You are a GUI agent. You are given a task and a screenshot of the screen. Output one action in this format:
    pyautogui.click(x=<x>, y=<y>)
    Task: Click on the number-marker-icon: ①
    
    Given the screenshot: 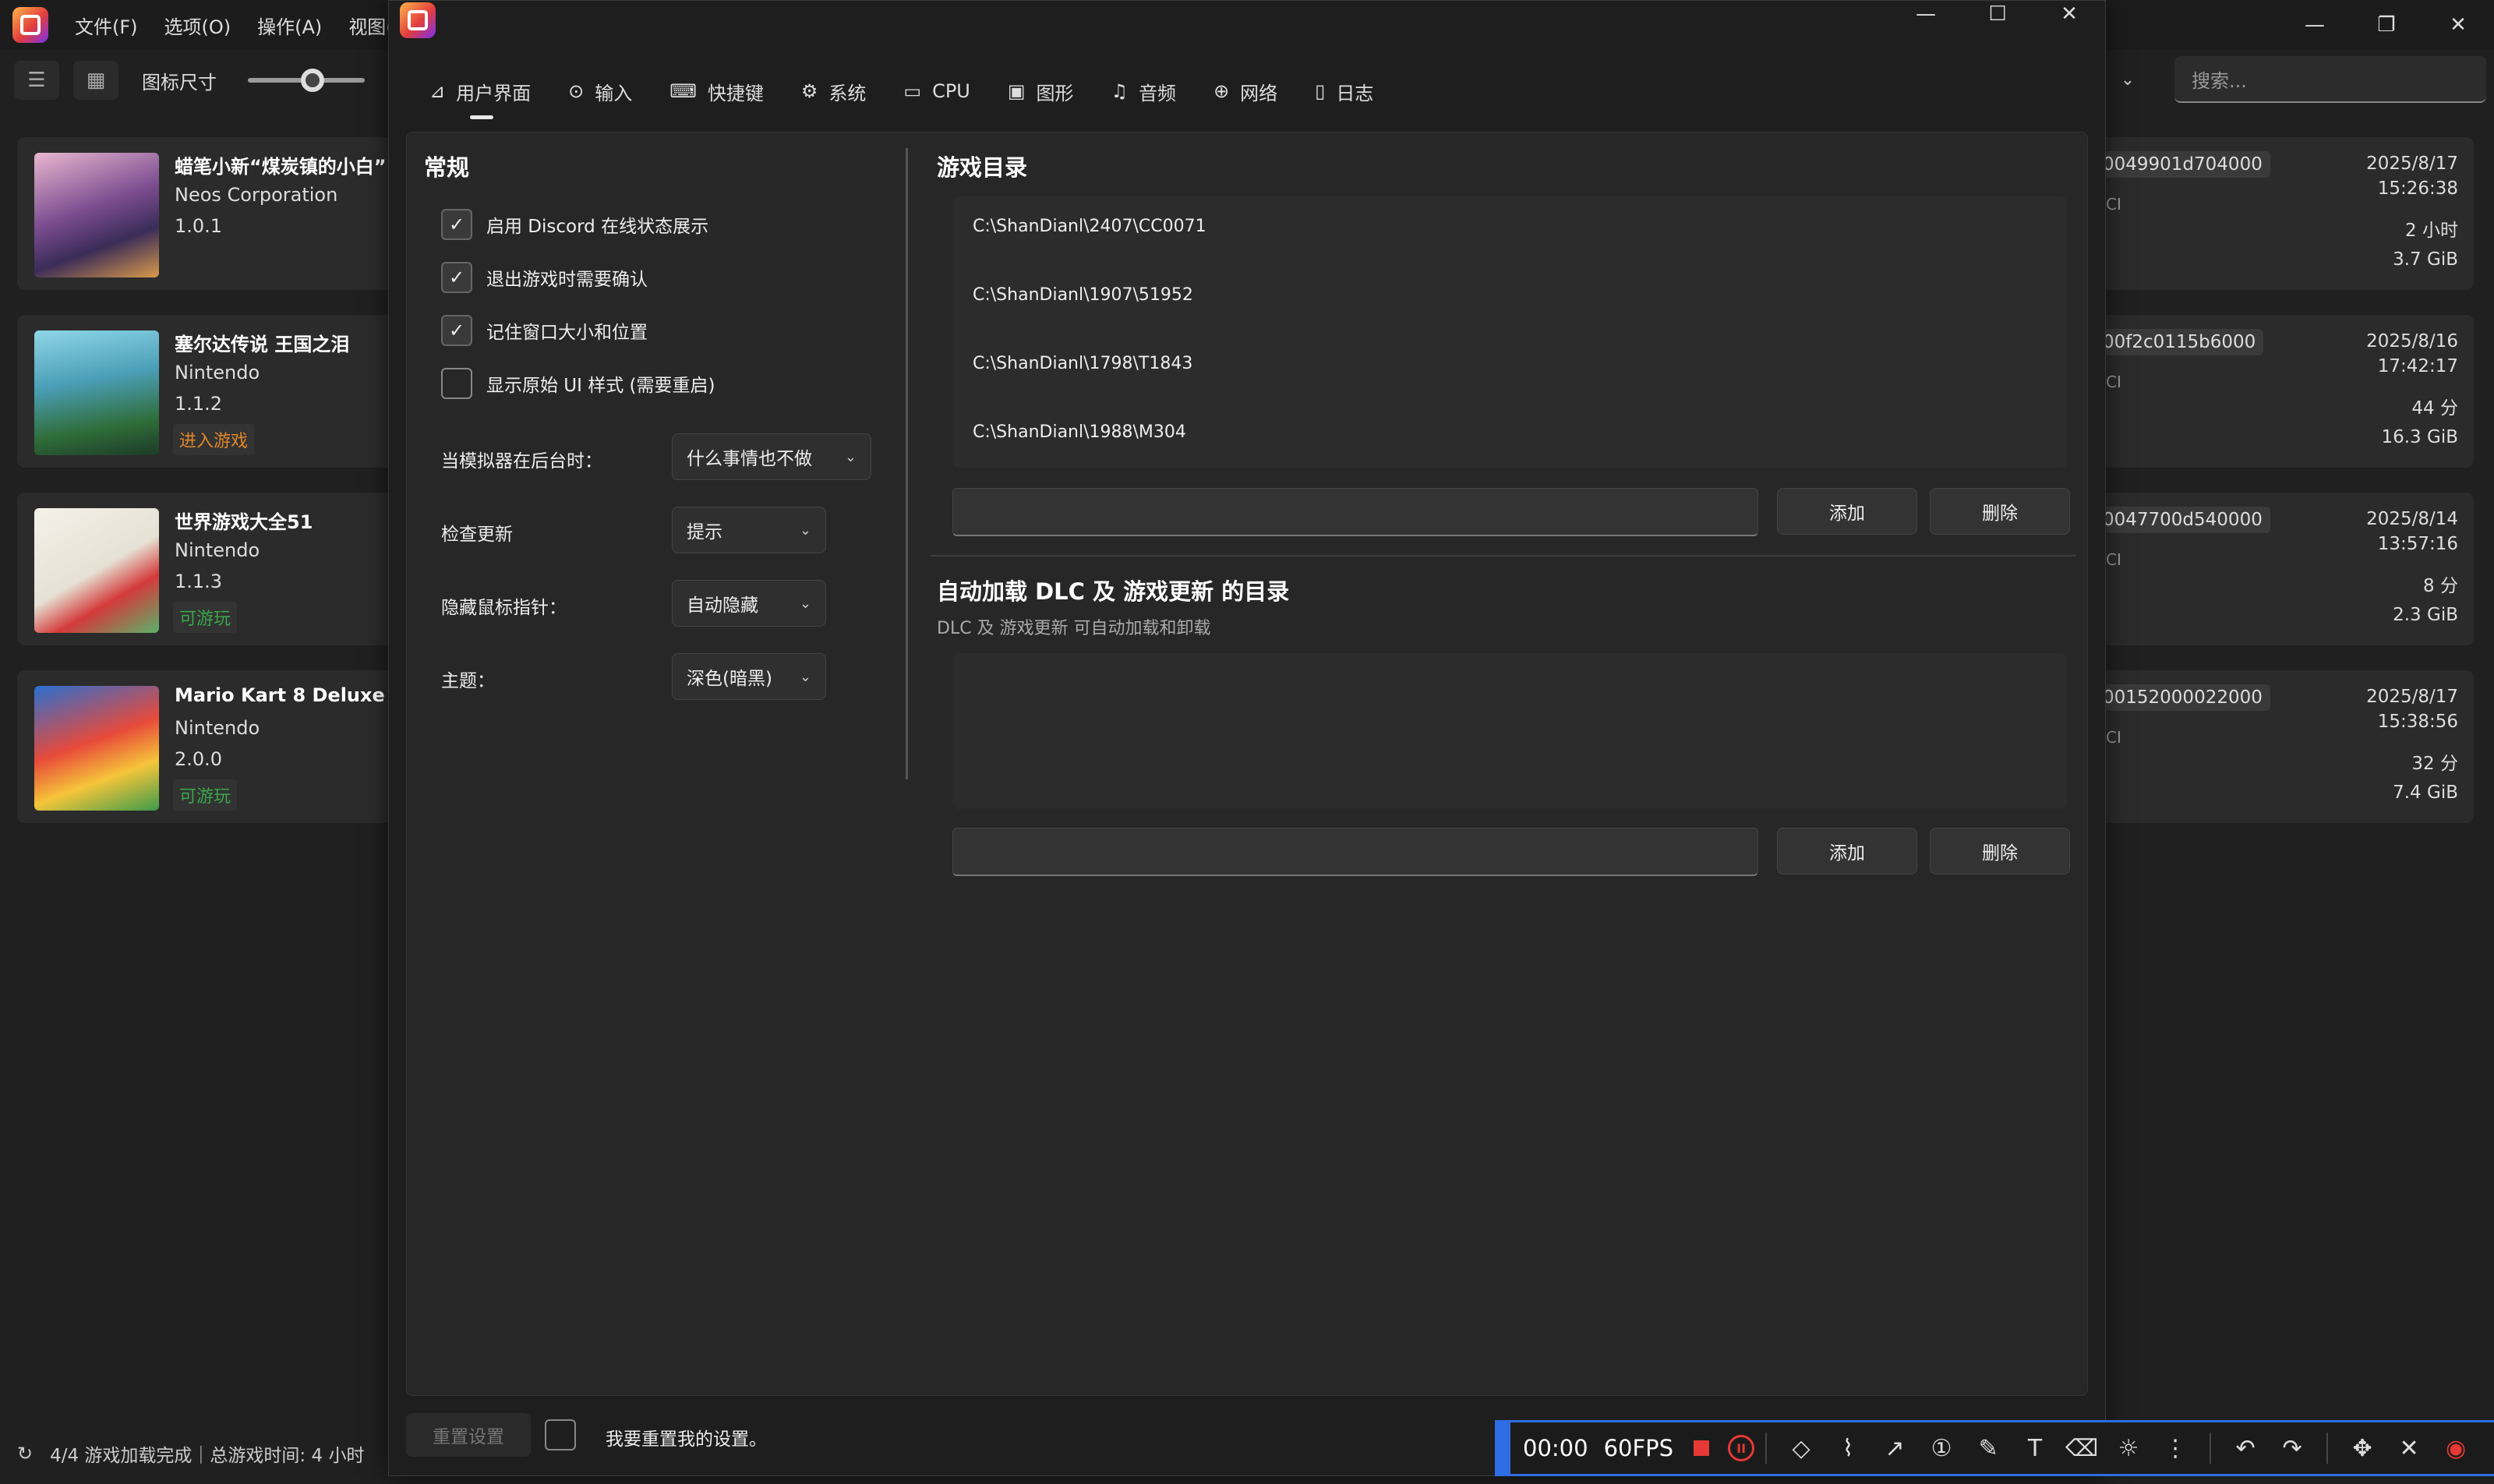 What is the action you would take?
    pyautogui.click(x=1941, y=1448)
    